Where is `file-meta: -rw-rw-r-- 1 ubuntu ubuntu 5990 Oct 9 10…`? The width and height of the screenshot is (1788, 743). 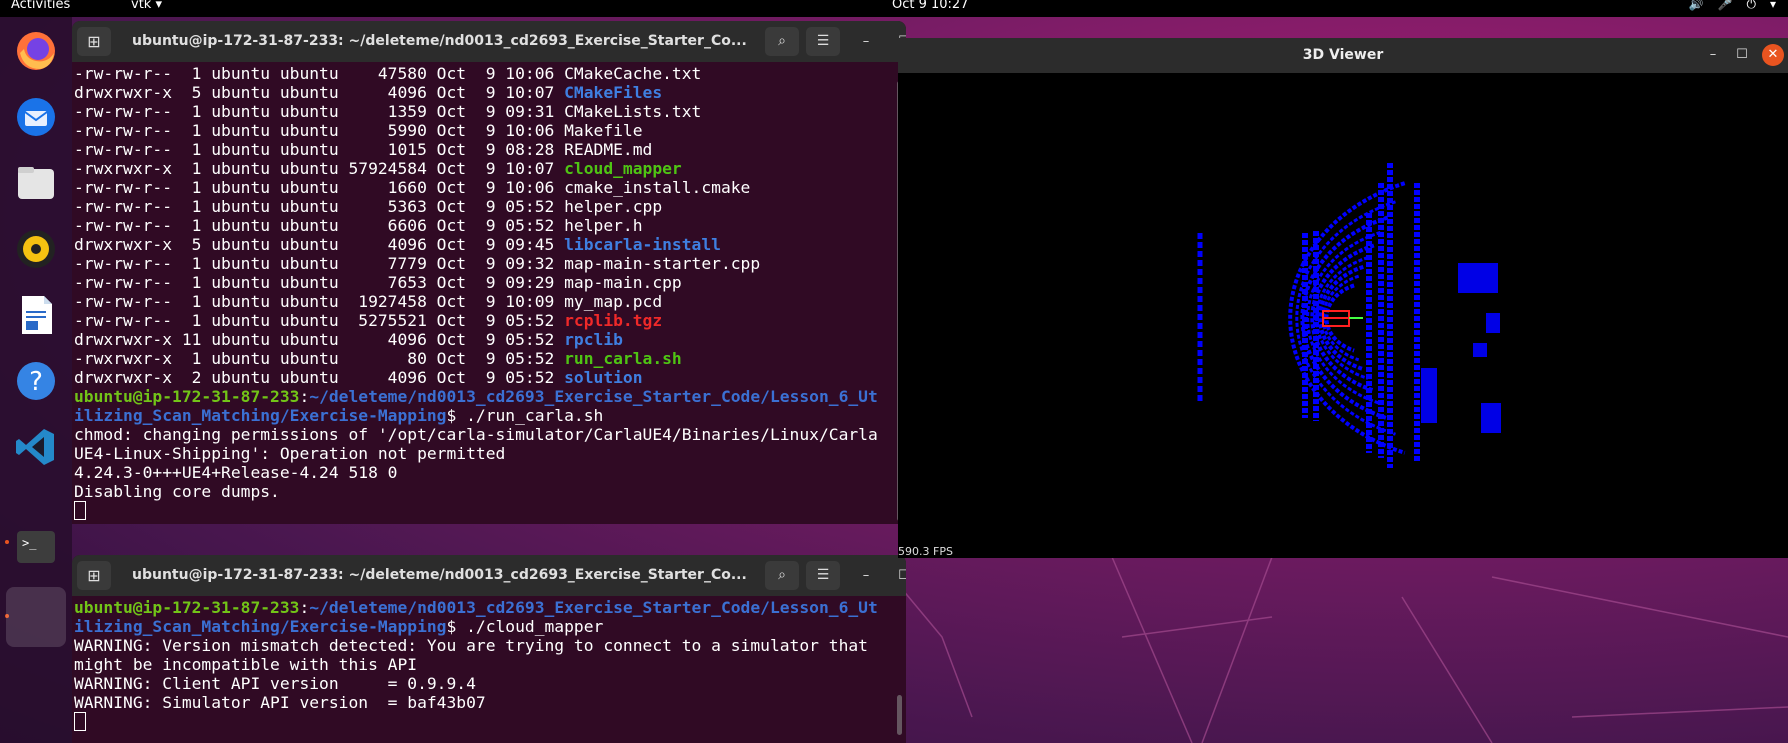 file-meta: -rw-rw-r-- 1 ubuntu ubuntu 5990 Oct 9 10… is located at coordinates (319, 130).